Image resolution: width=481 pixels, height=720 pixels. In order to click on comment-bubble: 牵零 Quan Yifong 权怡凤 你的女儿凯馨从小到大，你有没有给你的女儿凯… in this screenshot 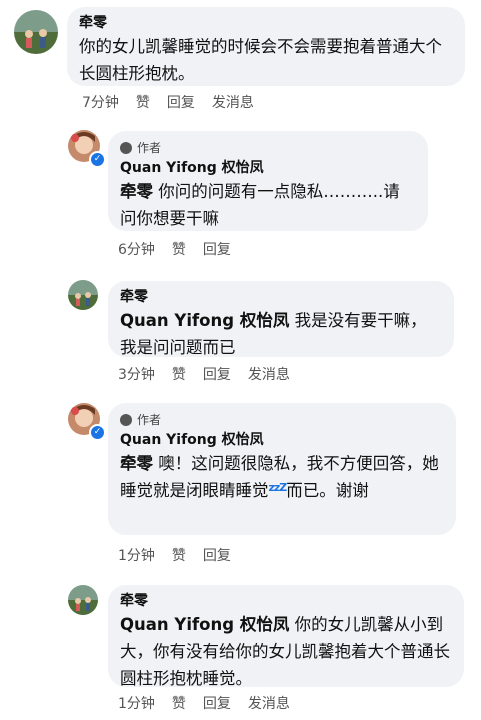, I will do `click(286, 636)`.